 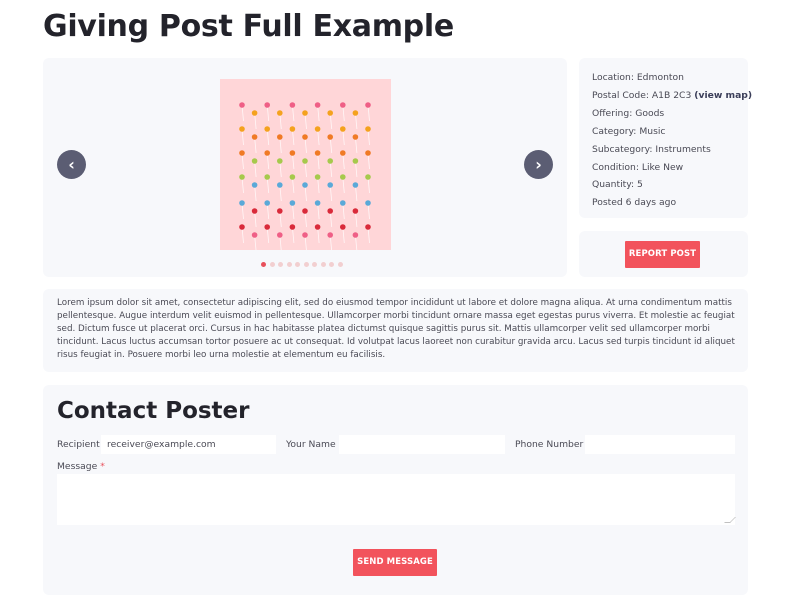 What do you see at coordinates (396, 499) in the screenshot?
I see `message-field` at bounding box center [396, 499].